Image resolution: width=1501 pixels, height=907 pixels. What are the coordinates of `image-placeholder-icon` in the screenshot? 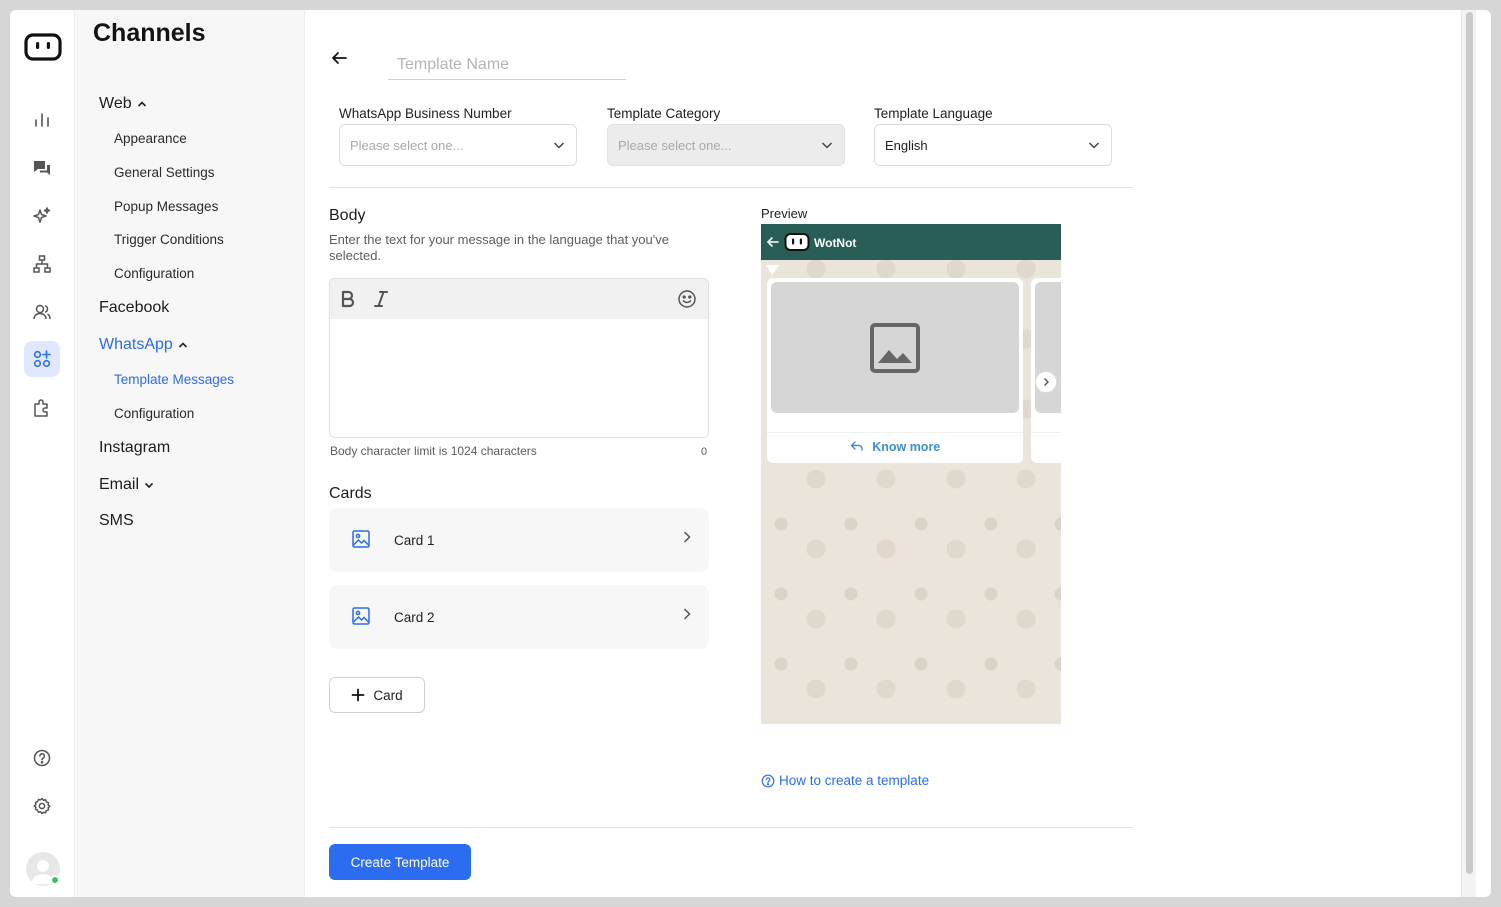 It's located at (895, 347).